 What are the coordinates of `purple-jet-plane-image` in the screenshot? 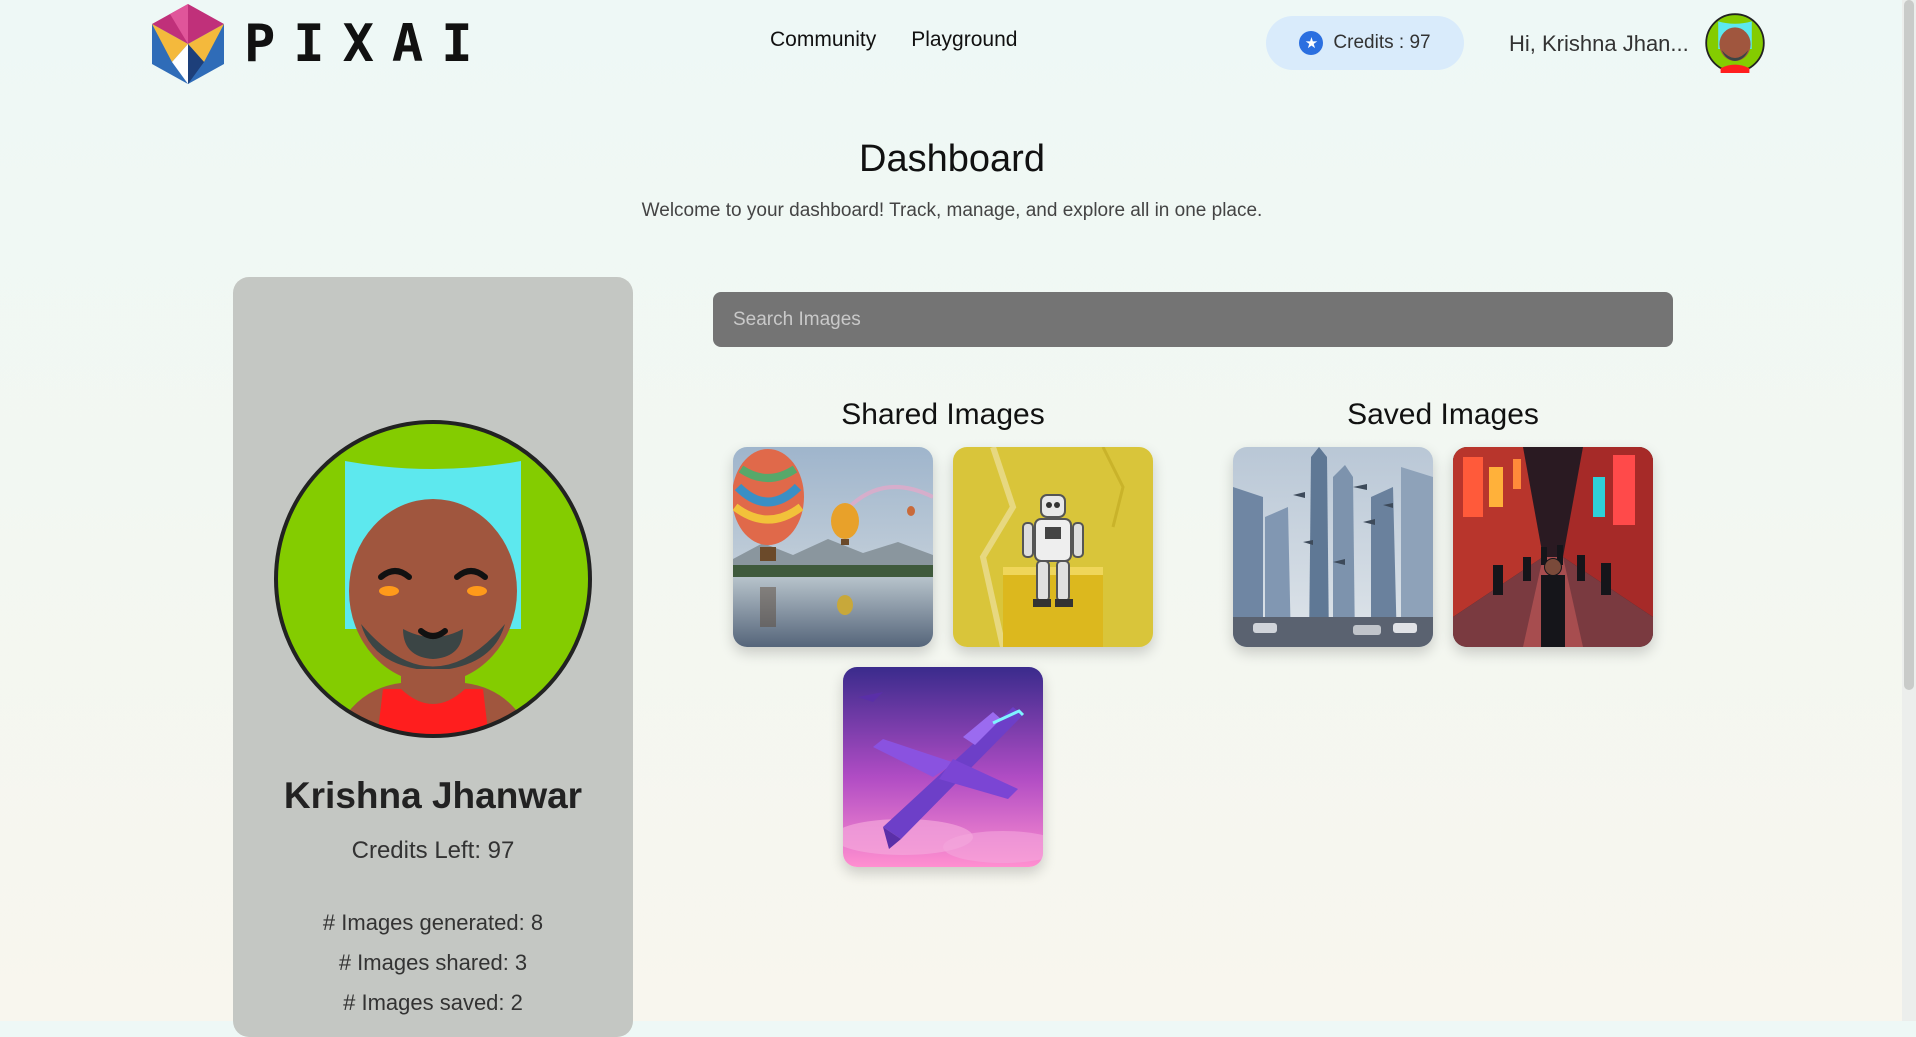 It's located at (943, 767).